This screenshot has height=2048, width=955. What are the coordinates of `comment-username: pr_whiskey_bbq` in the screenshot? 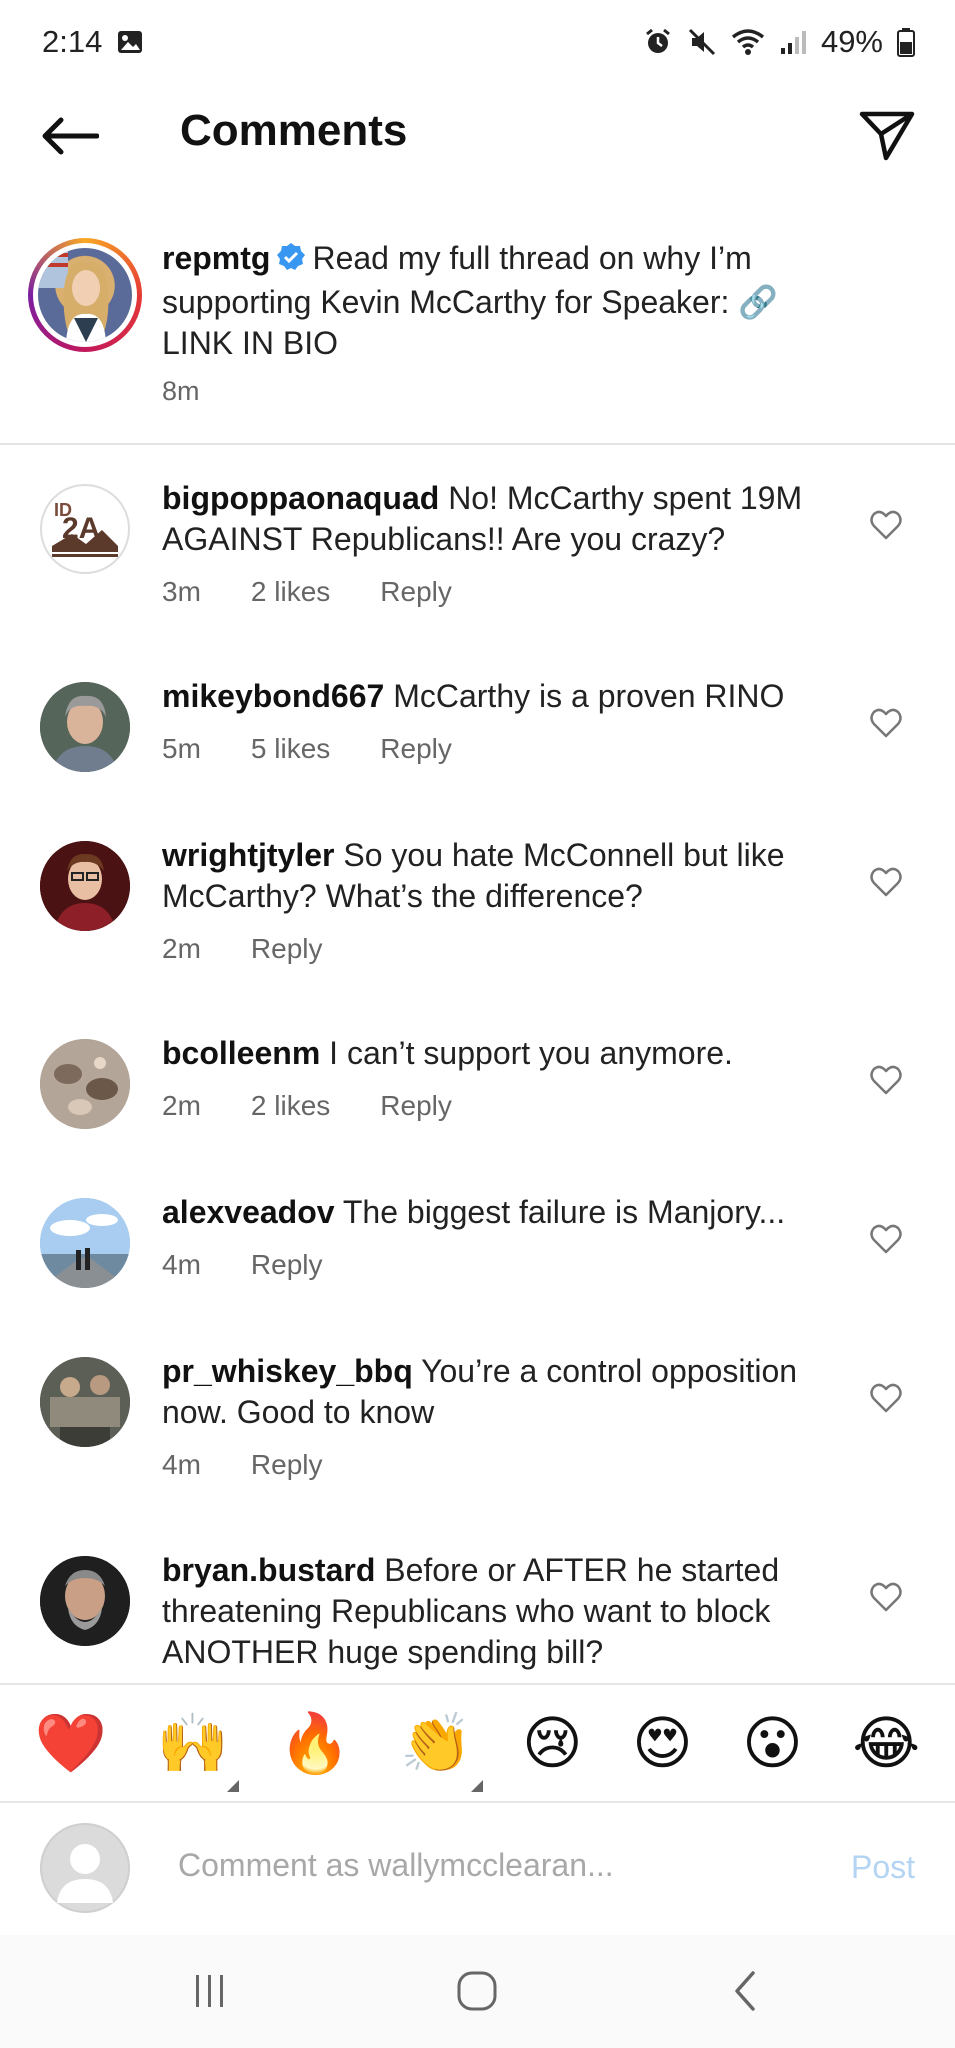 It's located at (287, 1371).